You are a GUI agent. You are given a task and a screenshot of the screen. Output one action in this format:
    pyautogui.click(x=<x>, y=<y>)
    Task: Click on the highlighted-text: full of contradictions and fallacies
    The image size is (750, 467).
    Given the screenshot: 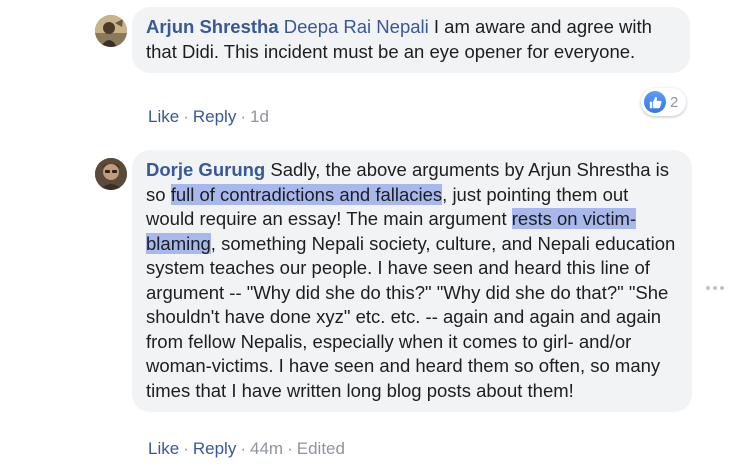 What is the action you would take?
    pyautogui.click(x=306, y=194)
    